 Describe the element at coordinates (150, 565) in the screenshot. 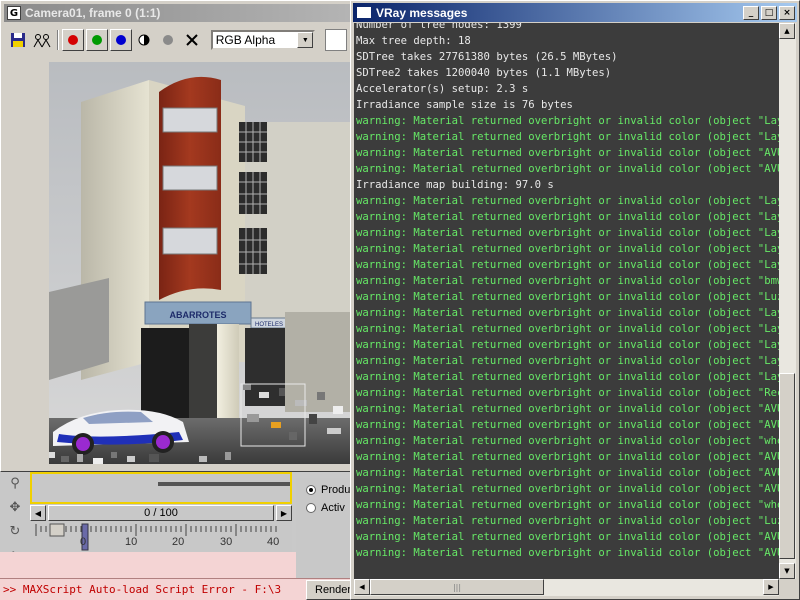

I see `listener-strip` at that location.